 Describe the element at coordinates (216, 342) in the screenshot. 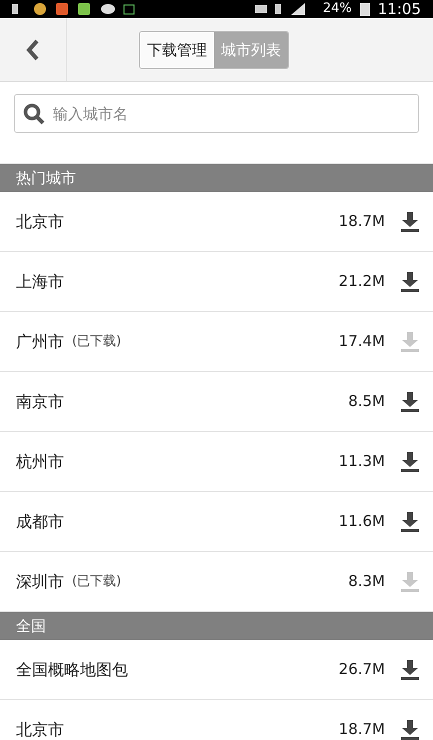

I see `city-row: 广州市 (已下载) 17.4M` at that location.